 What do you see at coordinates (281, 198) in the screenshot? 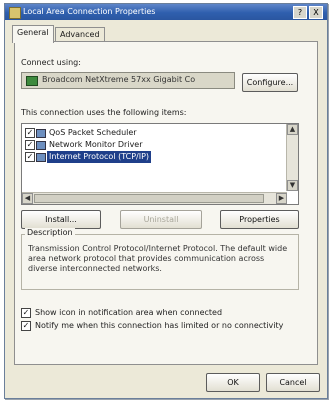
I see `scroll-right-icon: ▶` at bounding box center [281, 198].